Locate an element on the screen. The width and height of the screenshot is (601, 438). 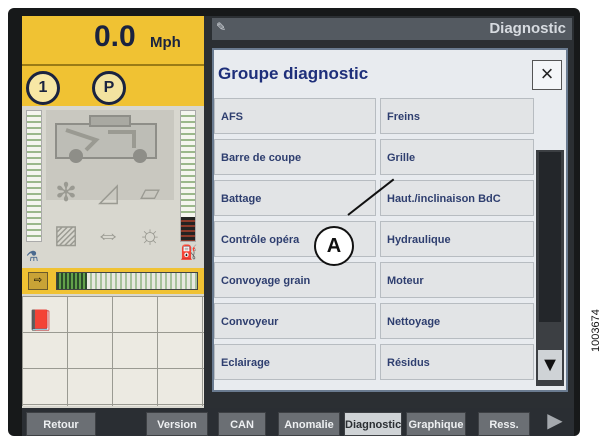
gear-indicator-icon: 1 is located at coordinates (43, 88).